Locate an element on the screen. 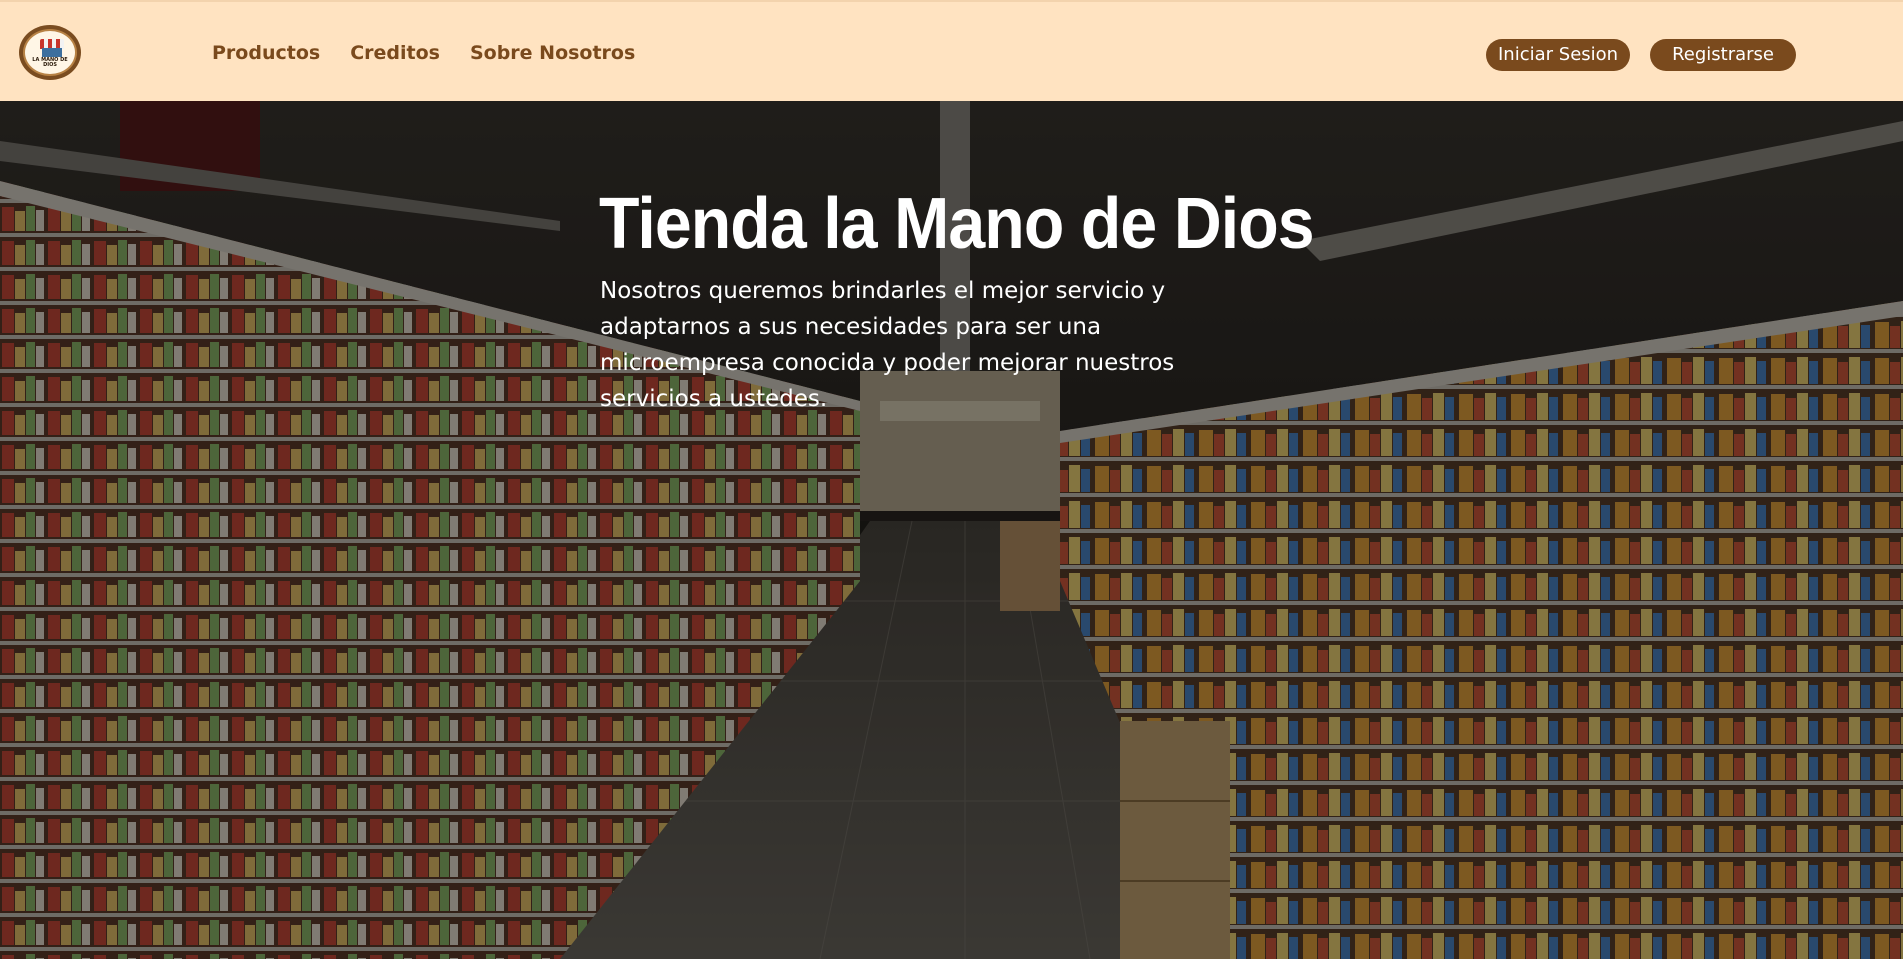 Image resolution: width=1903 pixels, height=959 pixels. hero-title: Tienda la Mano de Dios is located at coordinates (957, 224).